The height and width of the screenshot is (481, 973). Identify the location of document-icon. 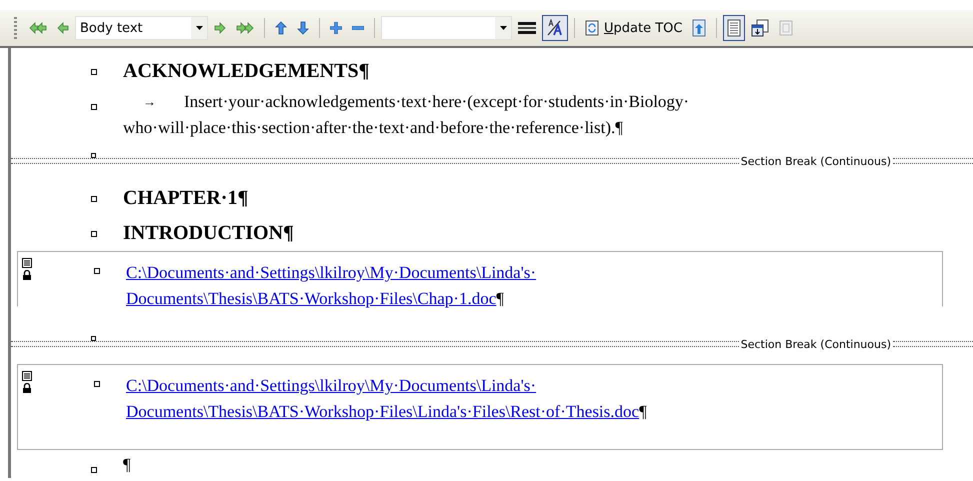
(786, 28).